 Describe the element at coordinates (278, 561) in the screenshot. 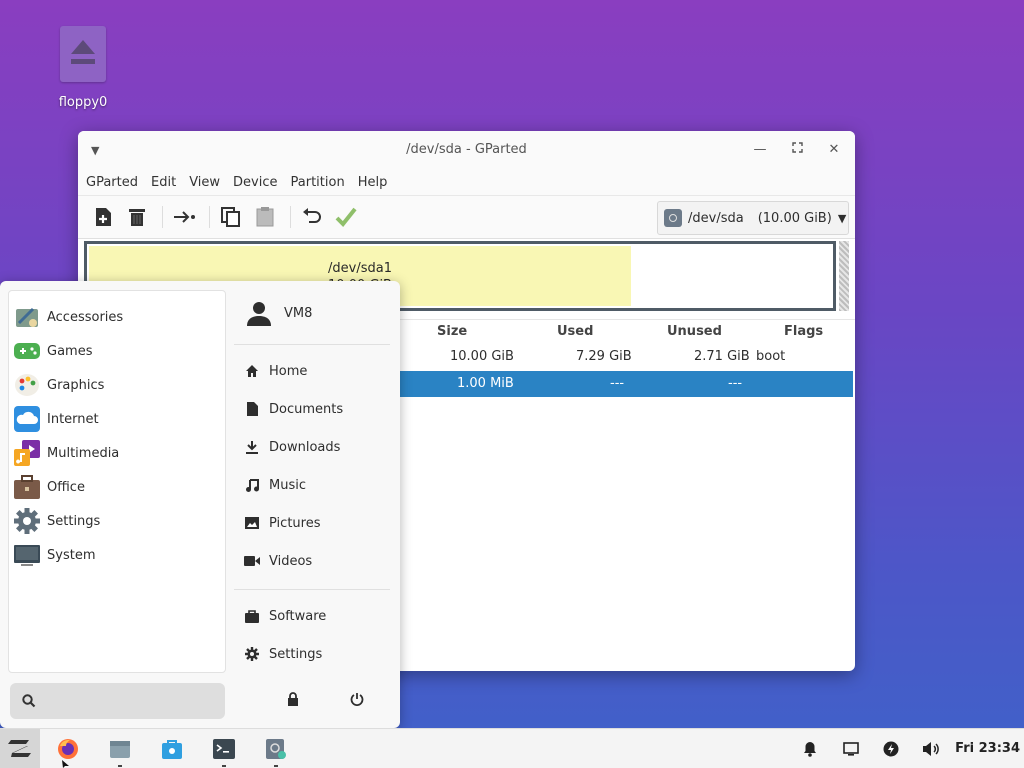

I see `place-videos: Videos` at that location.